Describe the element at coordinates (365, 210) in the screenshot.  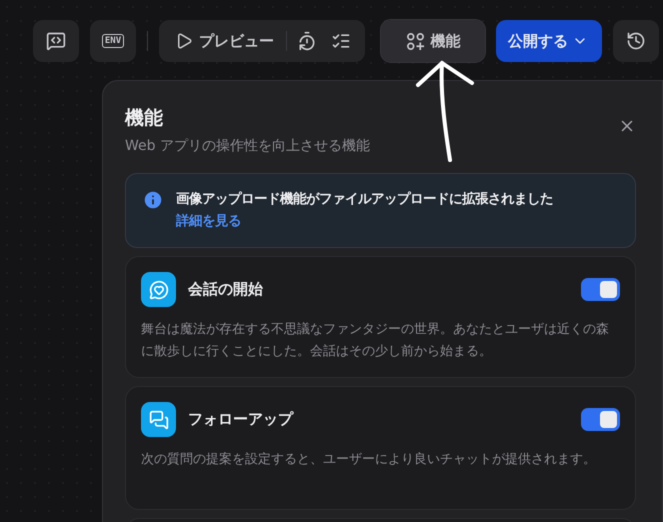
I see `notice-text: 画像アップロード機能がファイルアップロードに拡張されました 詳細を見る` at that location.